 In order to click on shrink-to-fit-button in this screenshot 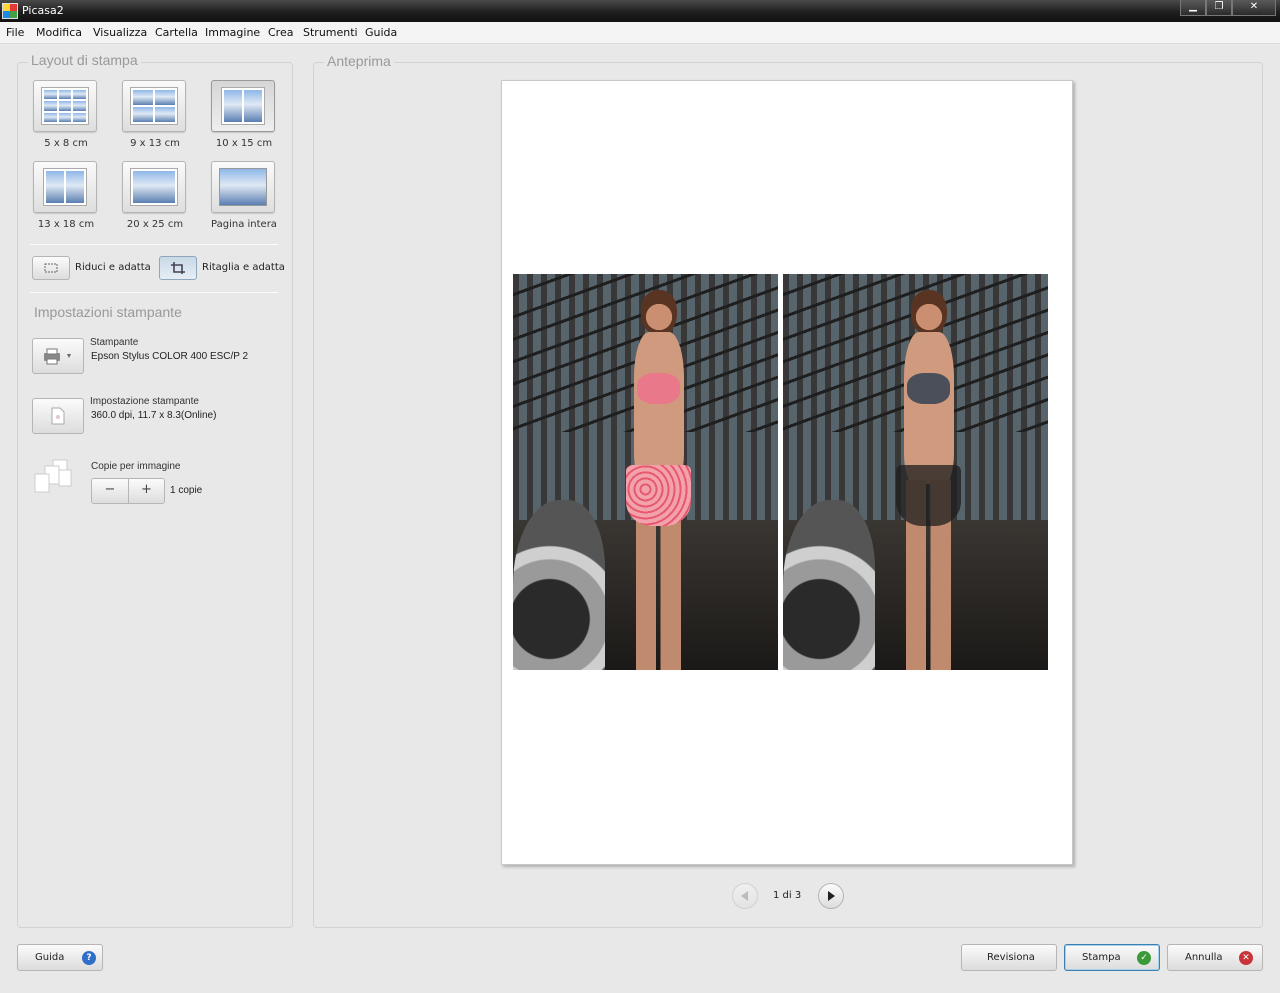, I will do `click(51, 268)`.